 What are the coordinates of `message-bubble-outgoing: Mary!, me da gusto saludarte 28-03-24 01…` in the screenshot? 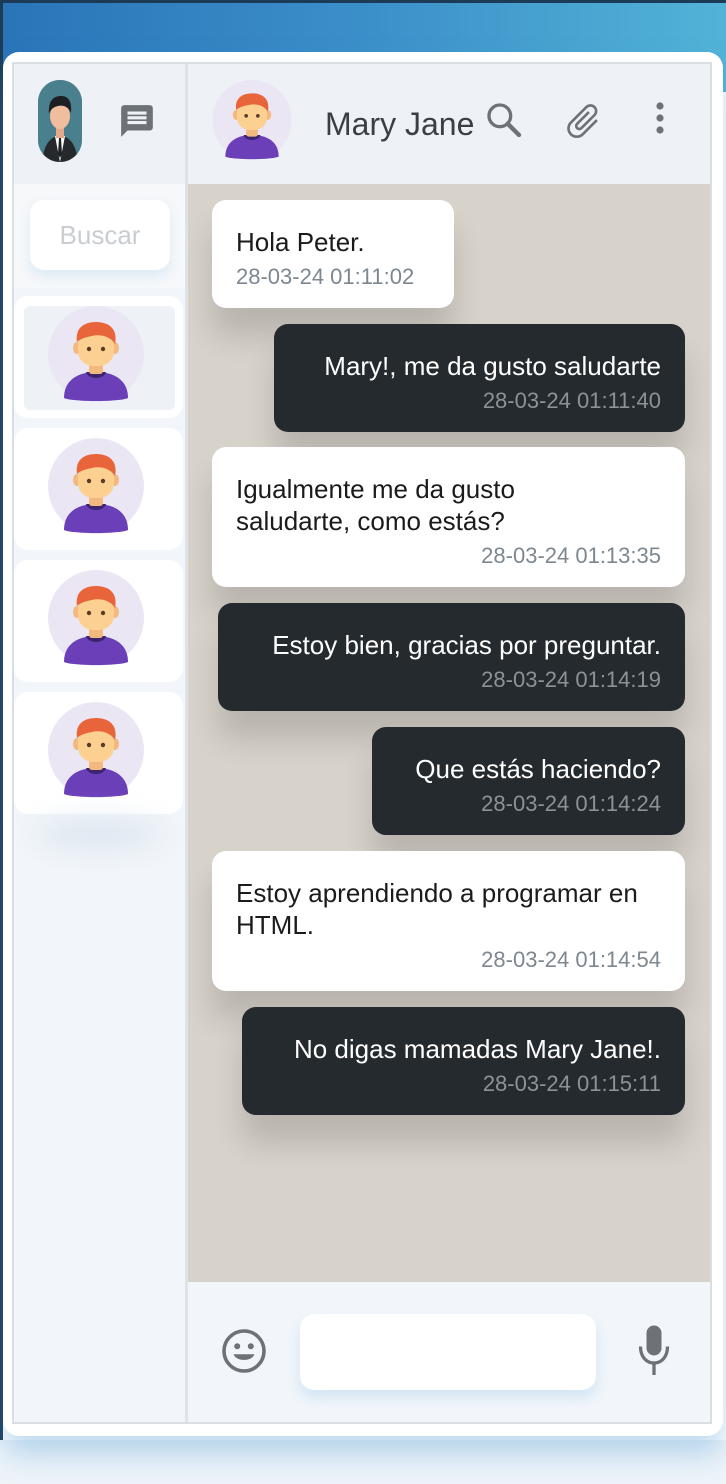 It's located at (479, 378).